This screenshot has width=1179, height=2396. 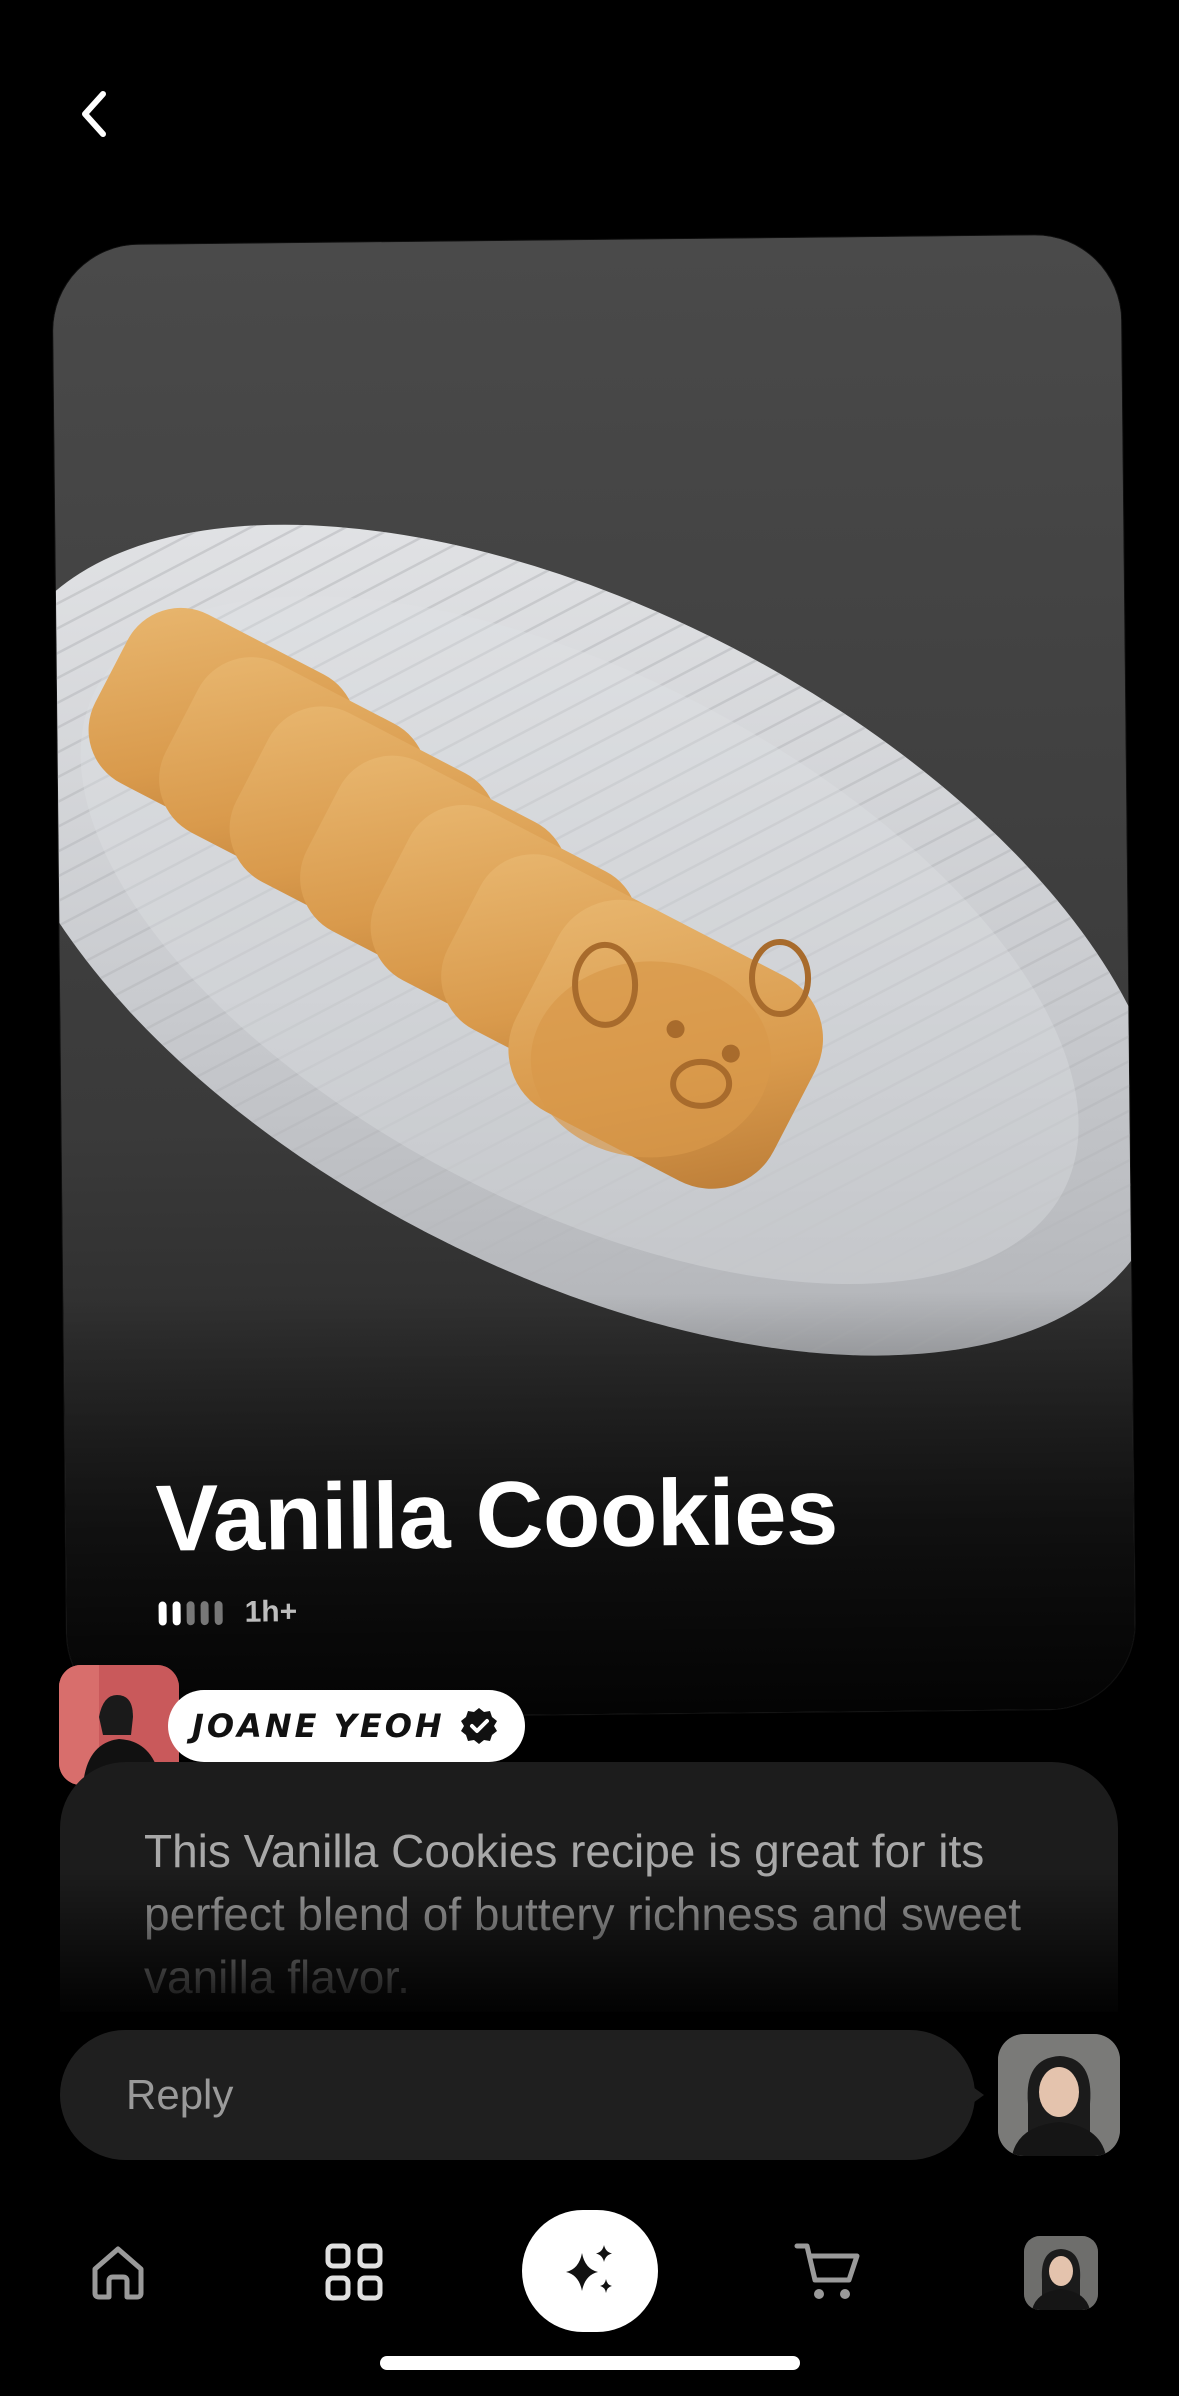 I want to click on difficulty-indicator, so click(x=190, y=1613).